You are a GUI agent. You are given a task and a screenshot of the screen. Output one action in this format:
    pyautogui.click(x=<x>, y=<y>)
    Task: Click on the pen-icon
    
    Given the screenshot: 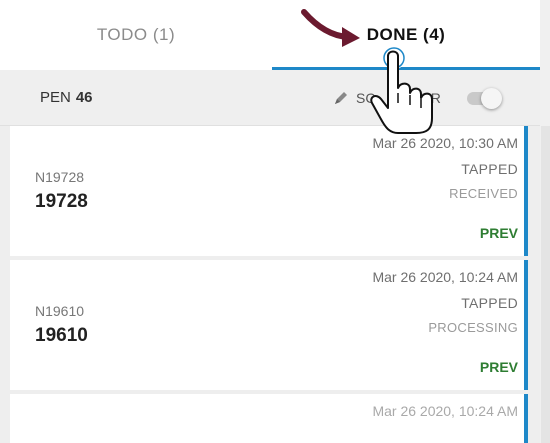 What is the action you would take?
    pyautogui.click(x=341, y=97)
    